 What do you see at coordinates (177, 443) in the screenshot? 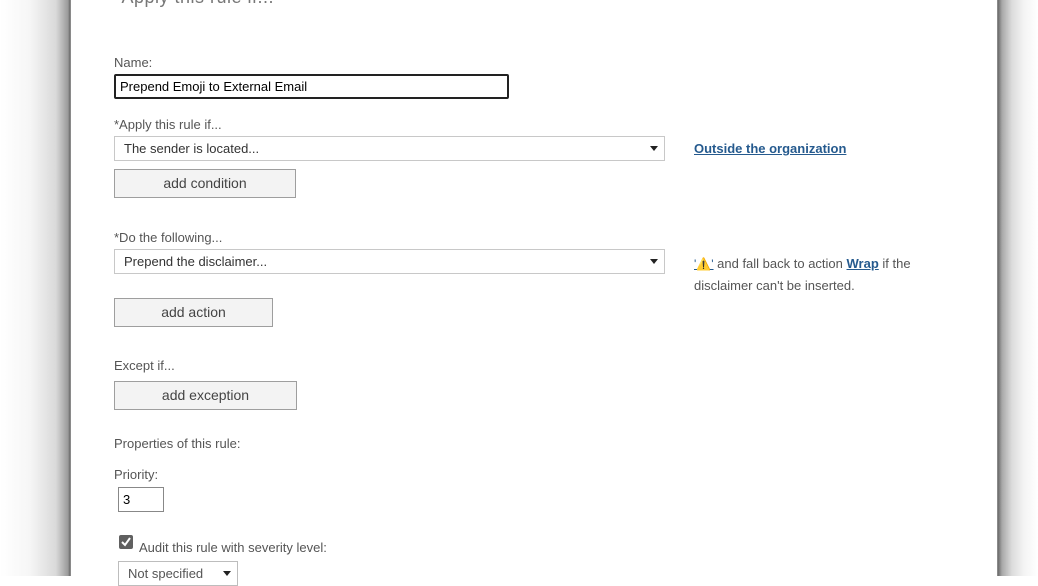
I see `properties-label: Properties of this rule:` at bounding box center [177, 443].